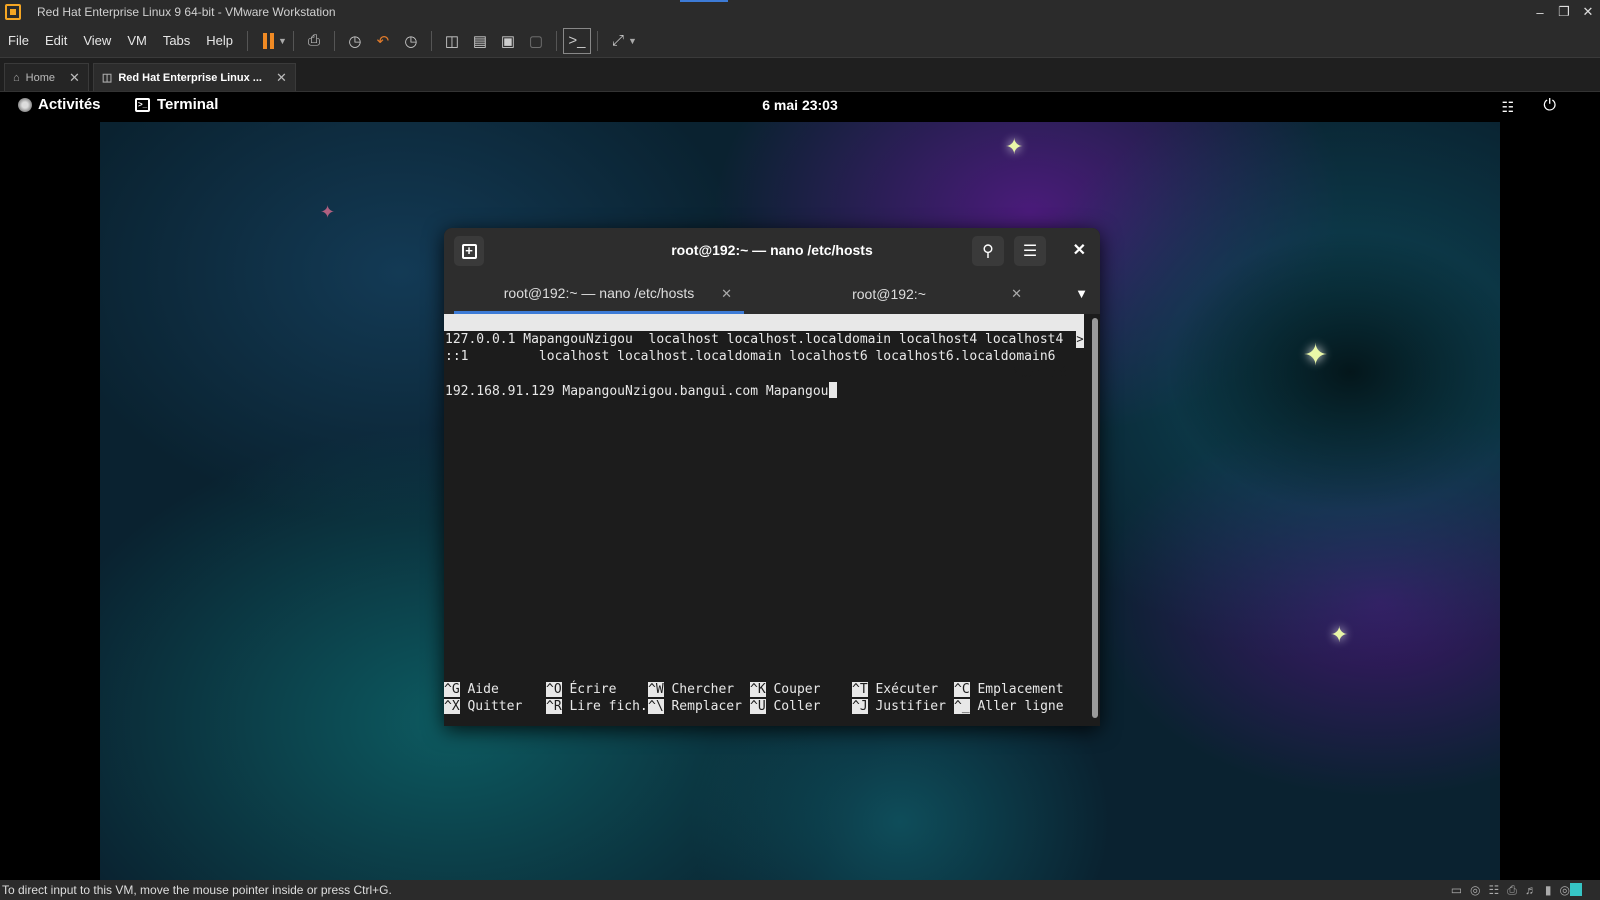 This screenshot has height=900, width=1600. I want to click on library-view-icon: ◫, so click(452, 41).